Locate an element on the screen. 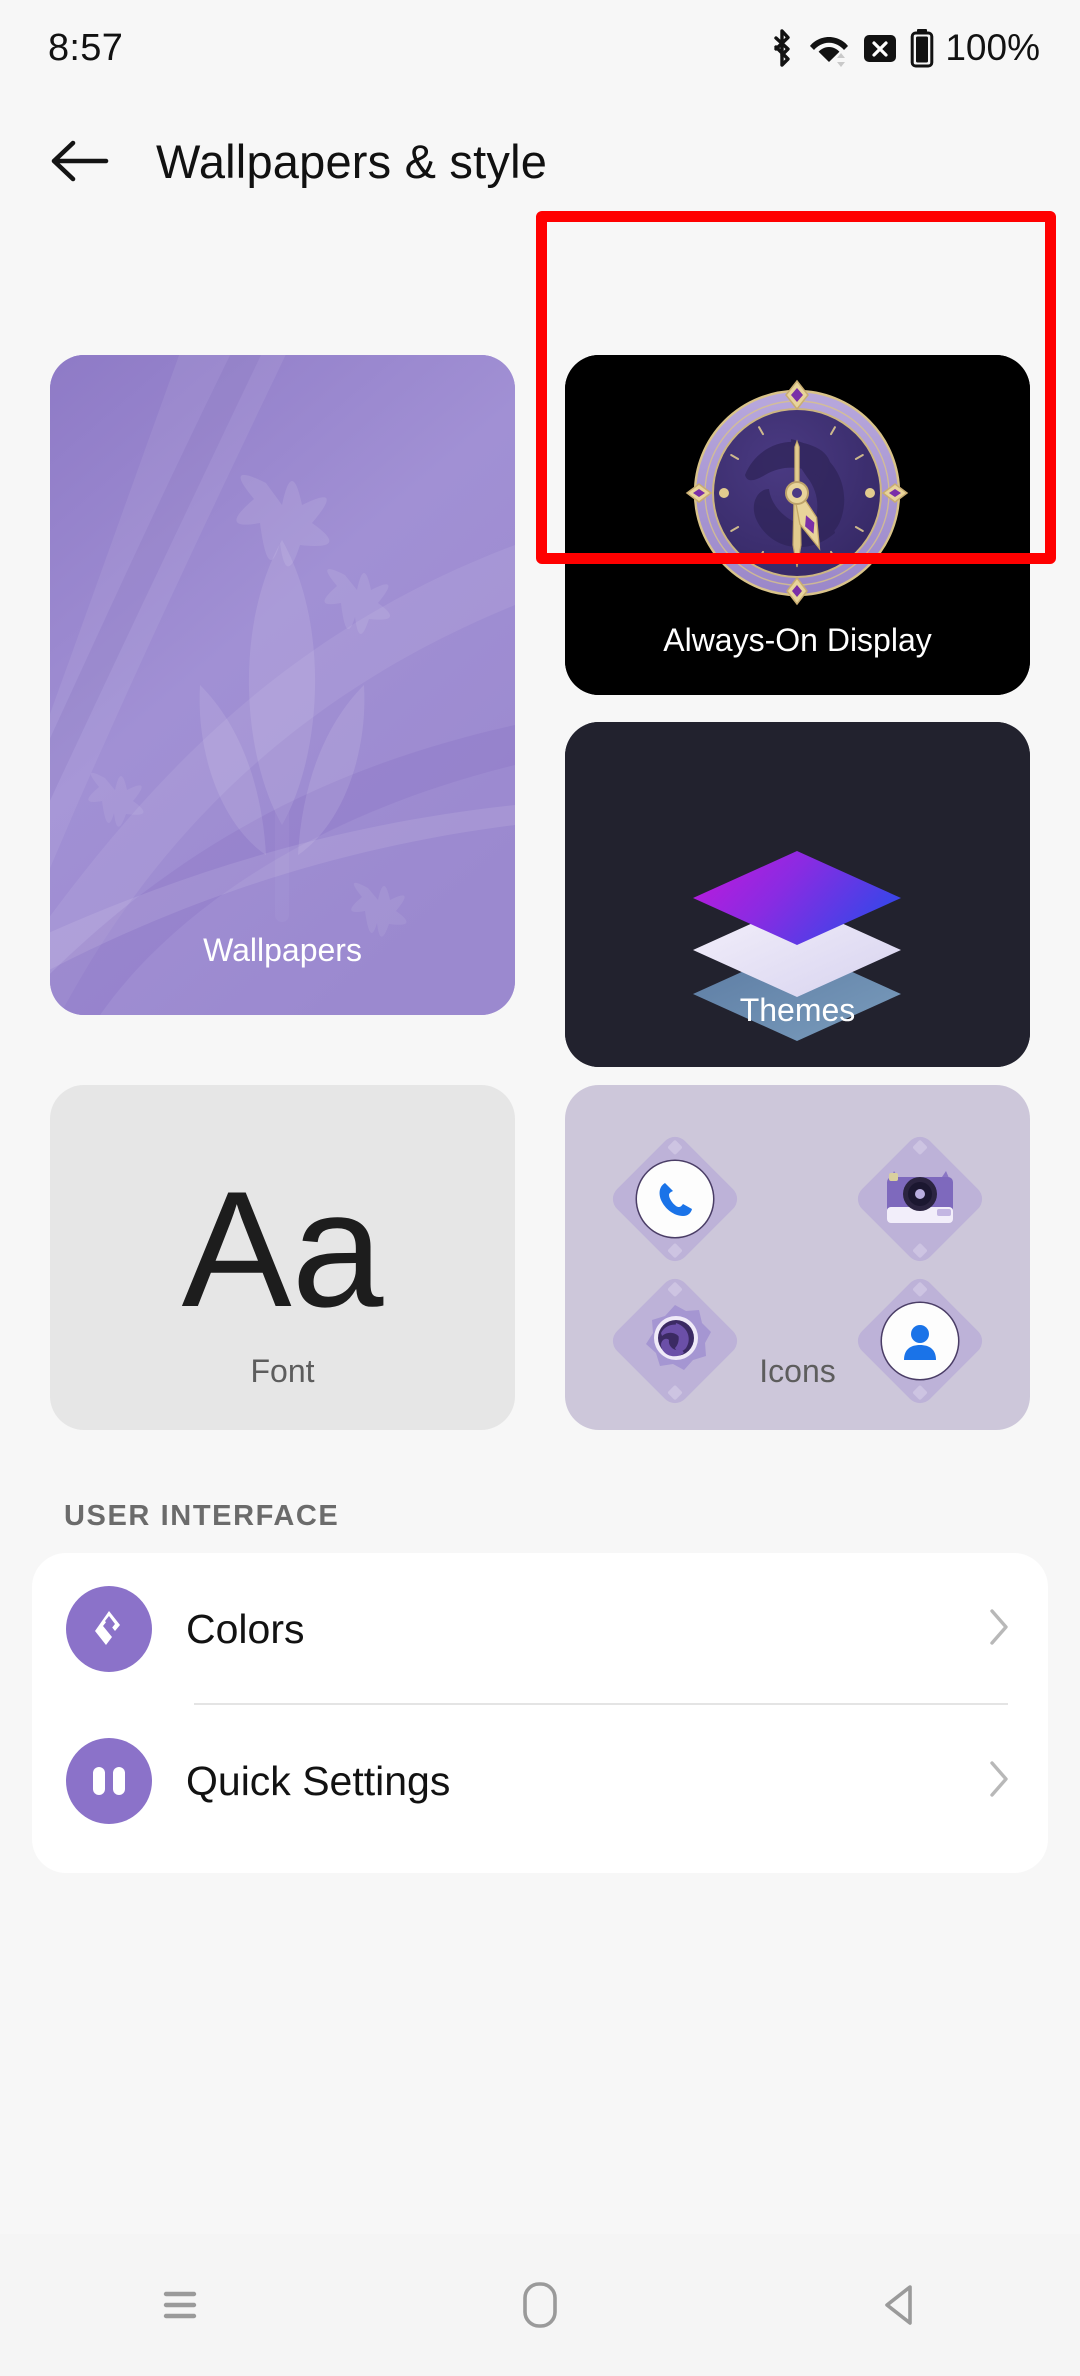 The width and height of the screenshot is (1080, 2376). icons-card-label: Icons is located at coordinates (797, 1371).